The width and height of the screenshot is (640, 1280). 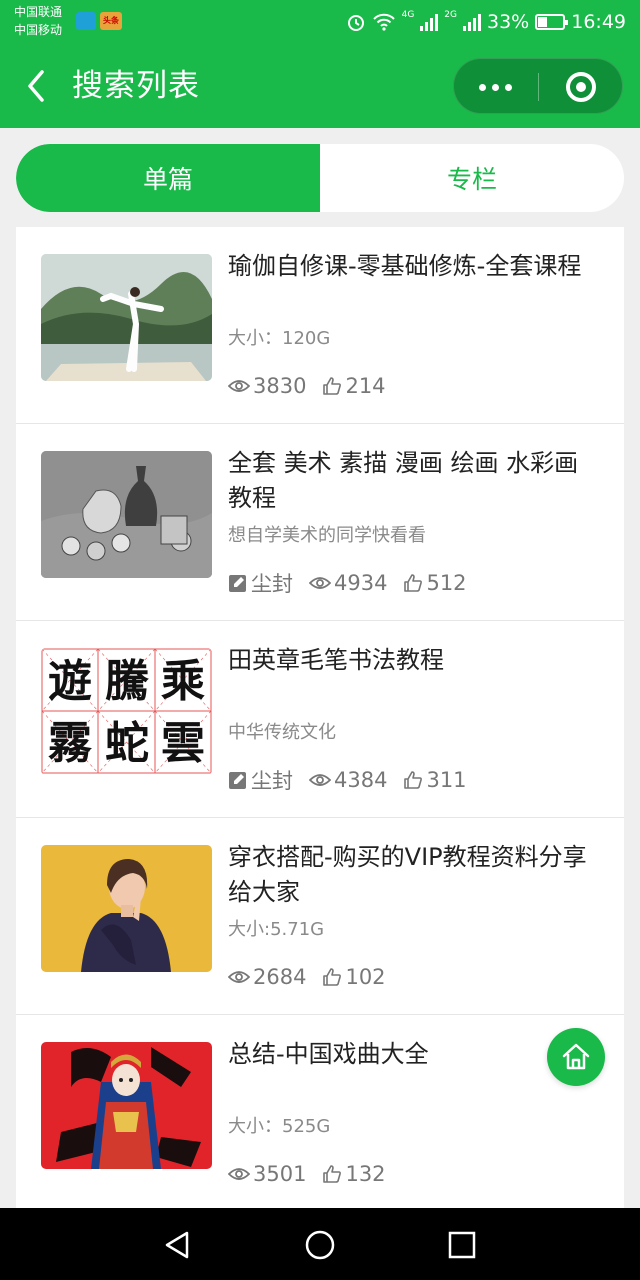 I want to click on calligraphy-char: 乘, so click(x=183, y=681).